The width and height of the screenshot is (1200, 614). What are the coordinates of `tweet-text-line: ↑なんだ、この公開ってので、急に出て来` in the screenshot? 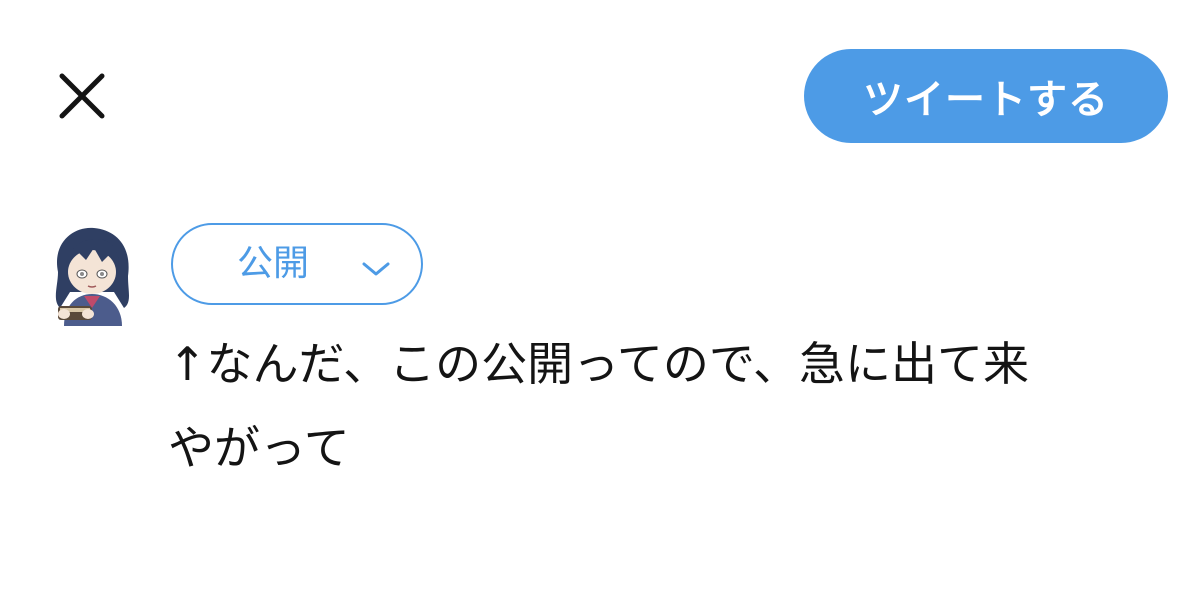 It's located at (599, 364).